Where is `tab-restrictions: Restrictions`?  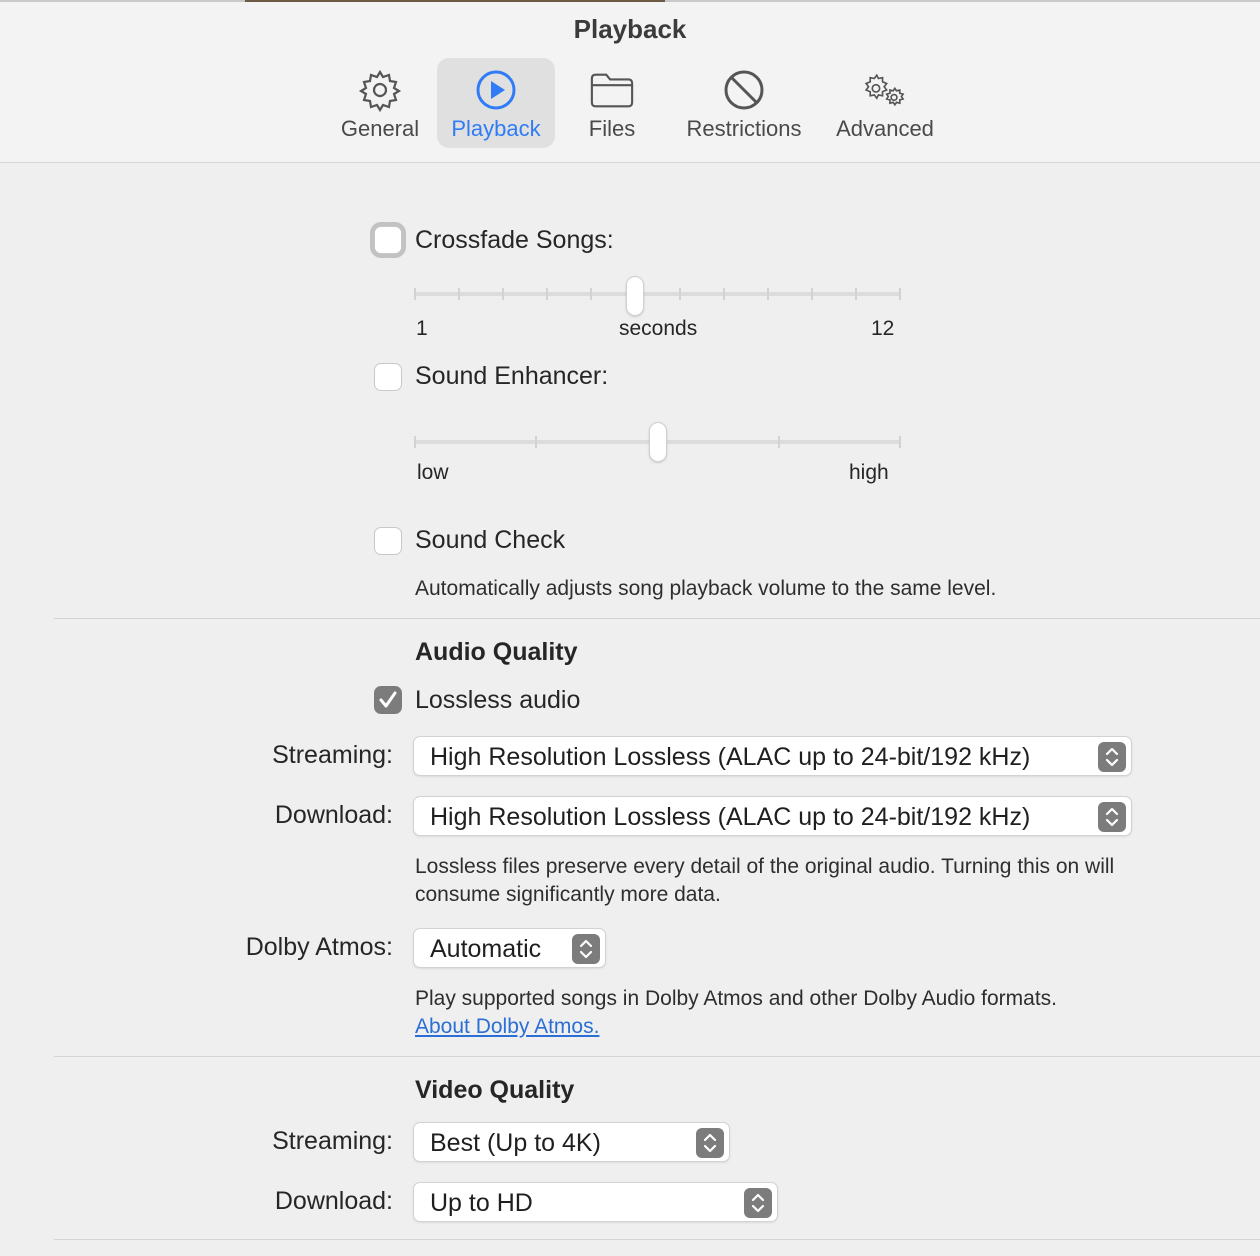 tab-restrictions: Restrictions is located at coordinates (744, 103).